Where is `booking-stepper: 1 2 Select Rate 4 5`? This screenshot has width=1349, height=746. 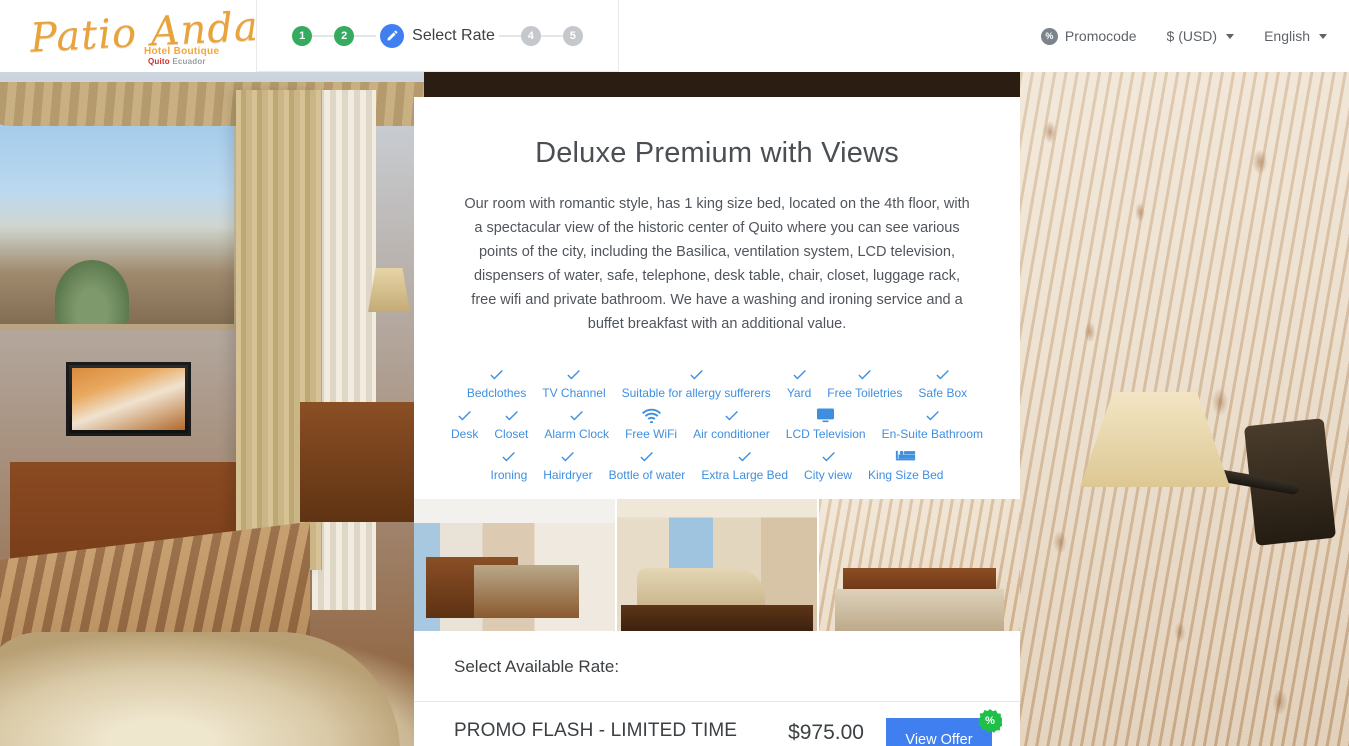 booking-stepper: 1 2 Select Rate 4 5 is located at coordinates (437, 36).